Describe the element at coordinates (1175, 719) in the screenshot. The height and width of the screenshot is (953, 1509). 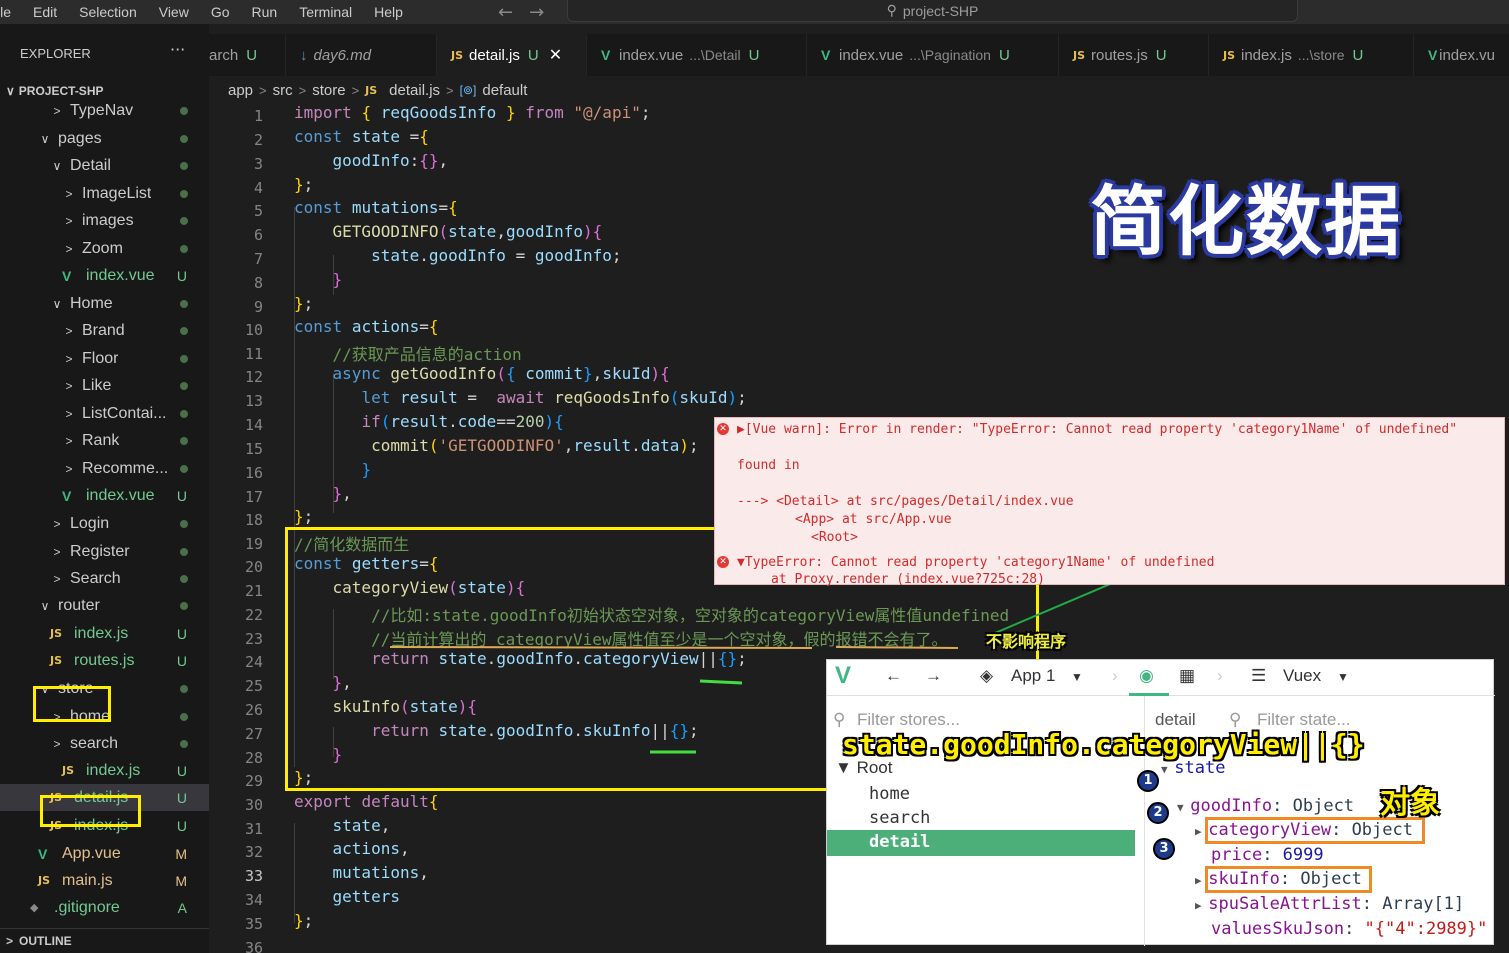
I see `detail-label: detail` at that location.